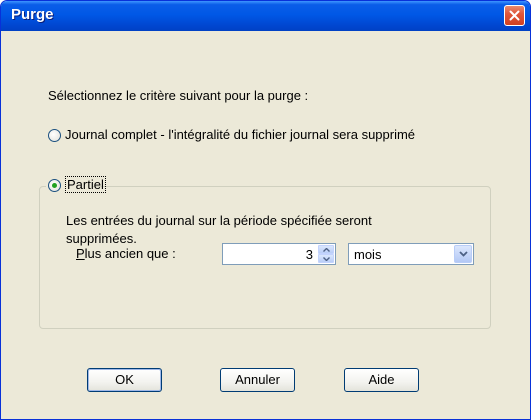  I want to click on cancel-button: Annuler, so click(257, 380).